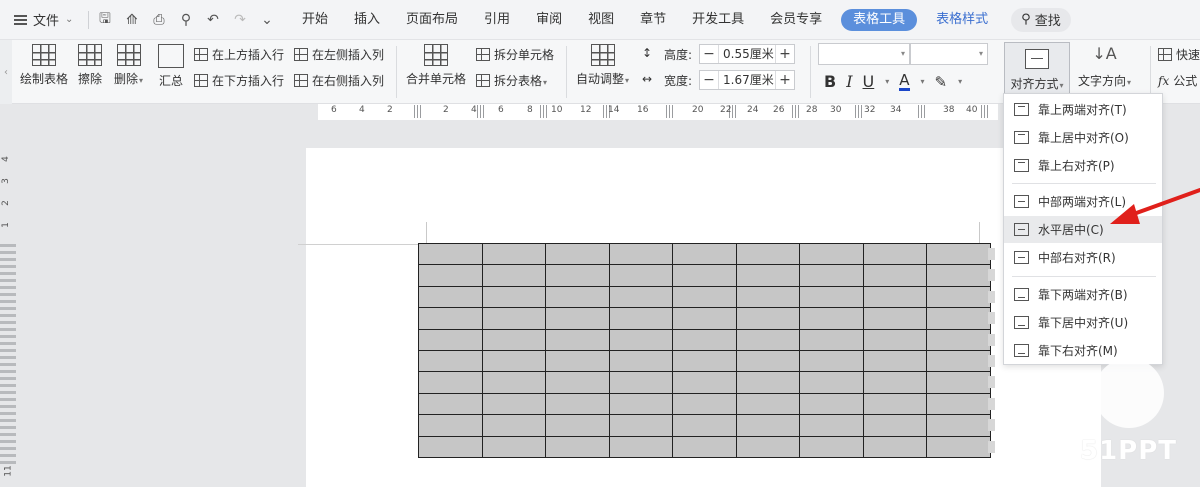 The height and width of the screenshot is (487, 1200). What do you see at coordinates (1083, 257) in the screenshot?
I see `align-middle-right: 中部右对齐(R)` at bounding box center [1083, 257].